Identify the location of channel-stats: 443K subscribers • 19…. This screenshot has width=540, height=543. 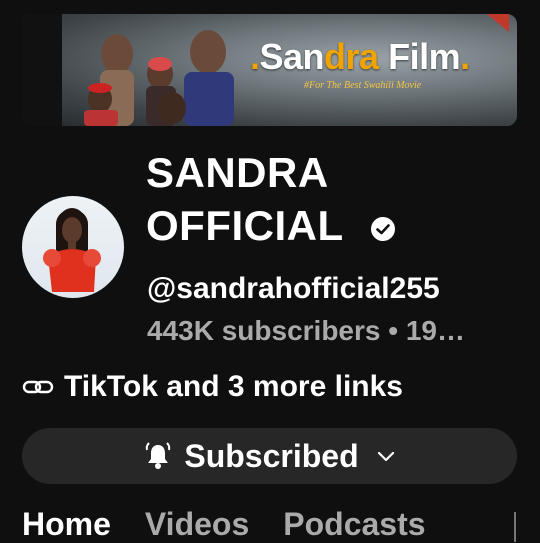
(306, 331).